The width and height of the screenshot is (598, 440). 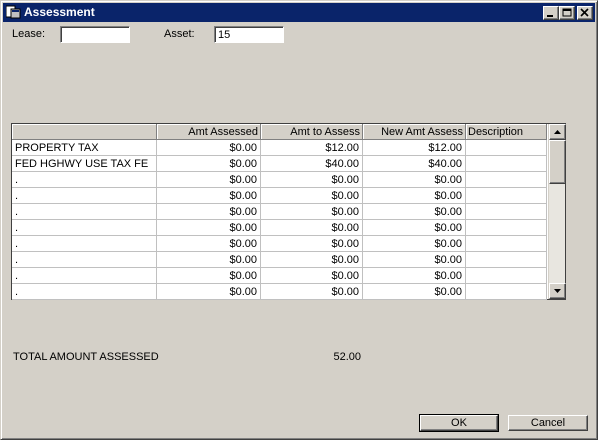 What do you see at coordinates (13, 12) in the screenshot?
I see `app-window-icon` at bounding box center [13, 12].